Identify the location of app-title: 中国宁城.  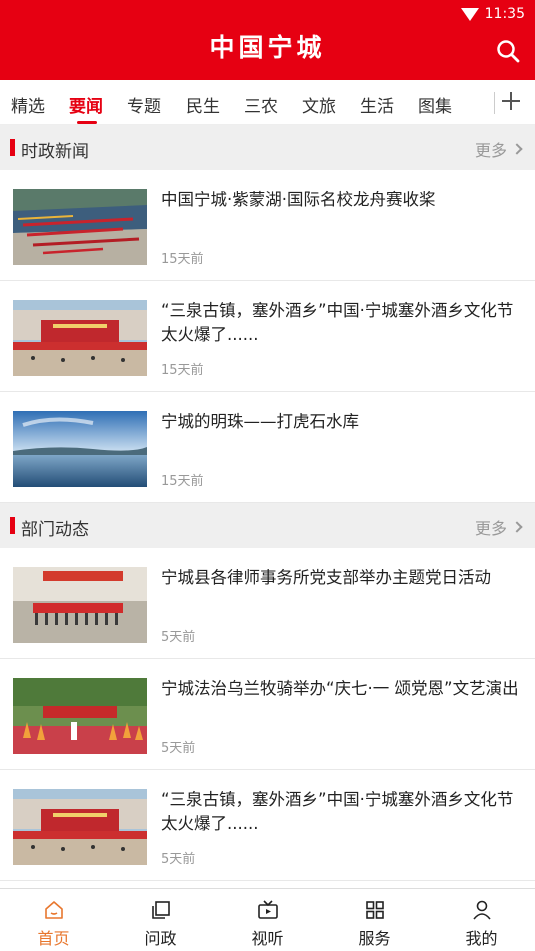
(267, 47).